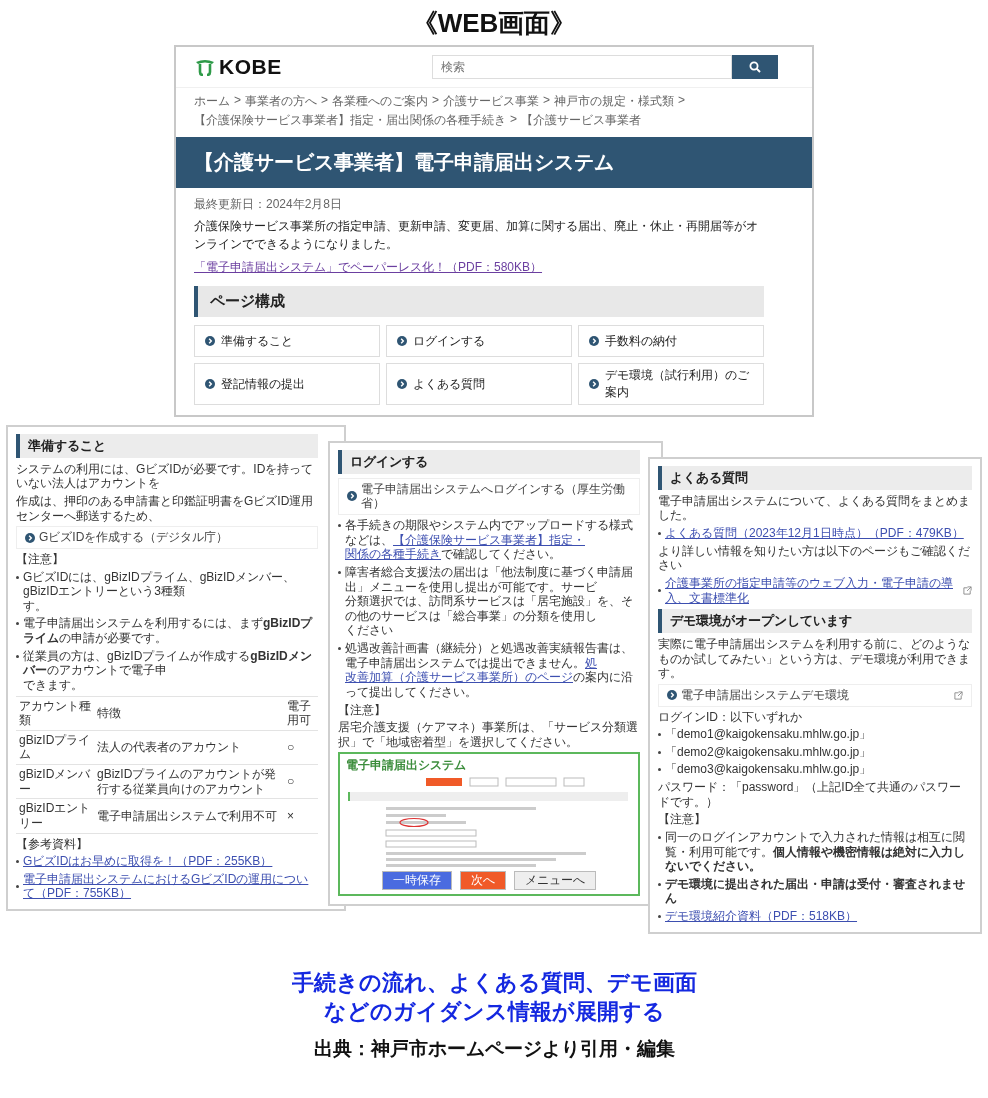  Describe the element at coordinates (212, 101) in the screenshot. I see `breadcrumb-link: ホーム` at that location.